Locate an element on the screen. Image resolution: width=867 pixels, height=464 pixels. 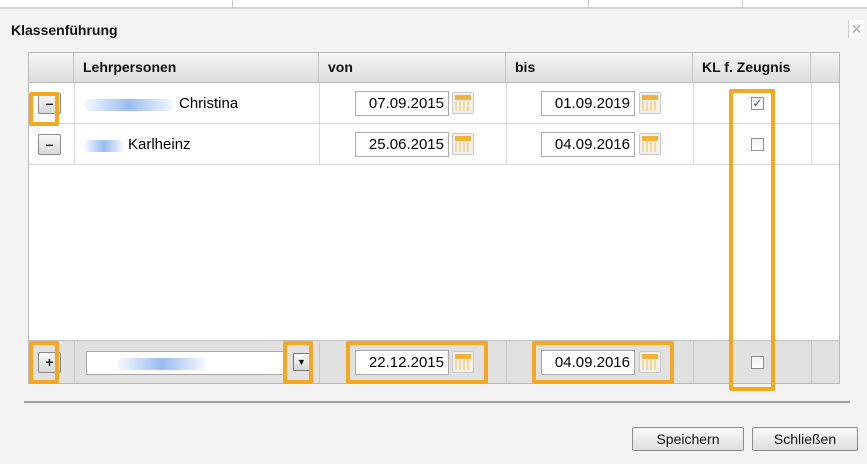
highlight-remove-button is located at coordinates (44, 109).